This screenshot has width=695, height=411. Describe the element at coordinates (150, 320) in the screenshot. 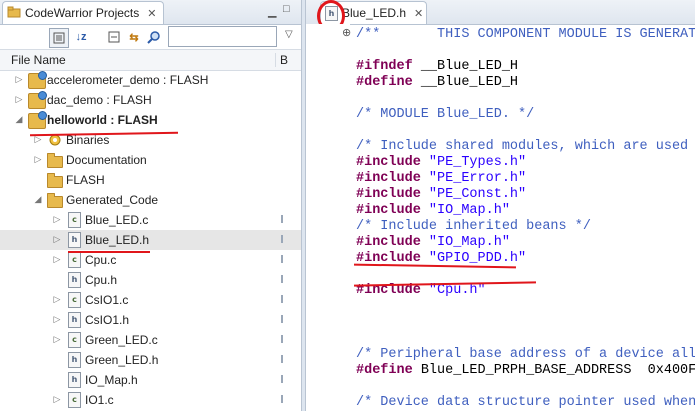

I see `tree-item: ▷ h CsIO1.h` at that location.